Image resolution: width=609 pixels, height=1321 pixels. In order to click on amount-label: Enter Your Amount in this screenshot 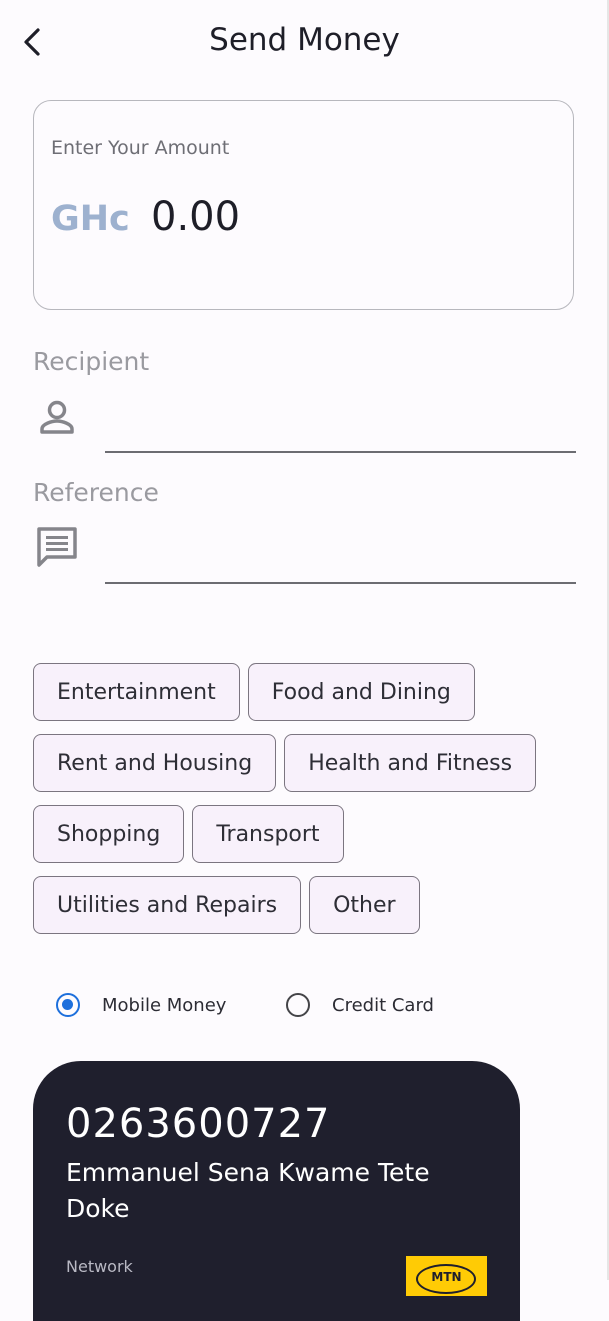, I will do `click(140, 148)`.